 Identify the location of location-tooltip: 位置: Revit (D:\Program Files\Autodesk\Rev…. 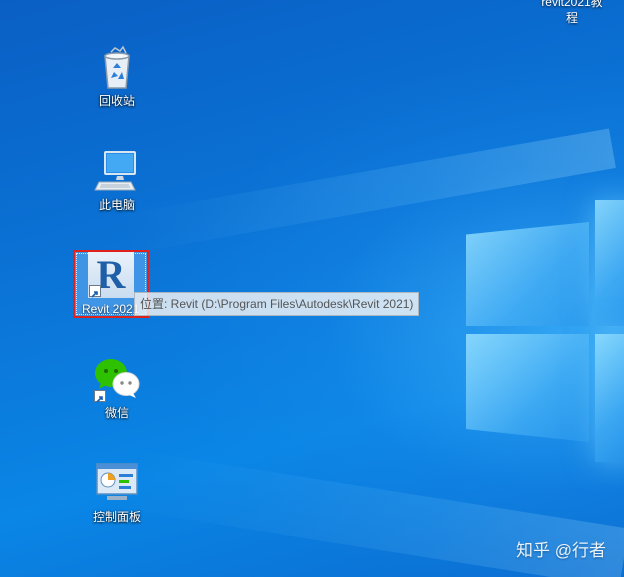
(277, 304).